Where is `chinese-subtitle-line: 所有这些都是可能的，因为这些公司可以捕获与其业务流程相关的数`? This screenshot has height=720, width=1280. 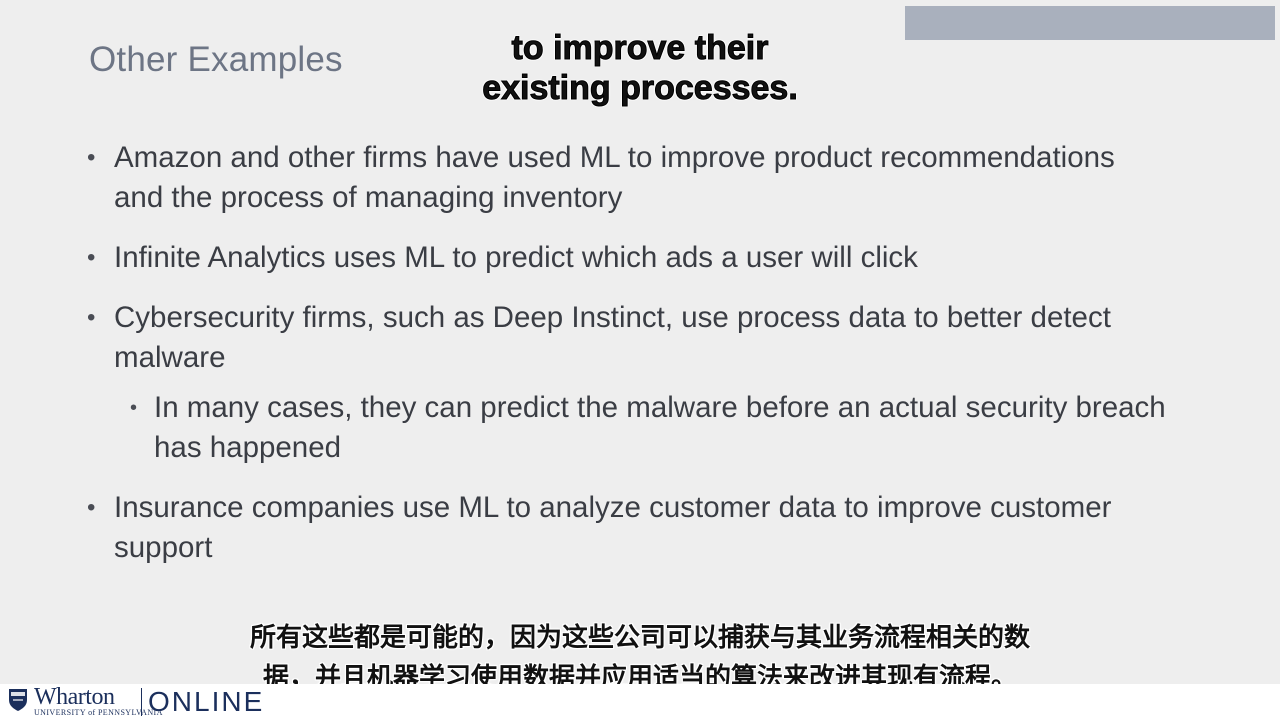
chinese-subtitle-line: 所有这些都是可能的，因为这些公司可以捕获与其业务流程相关的数 is located at coordinates (639, 637).